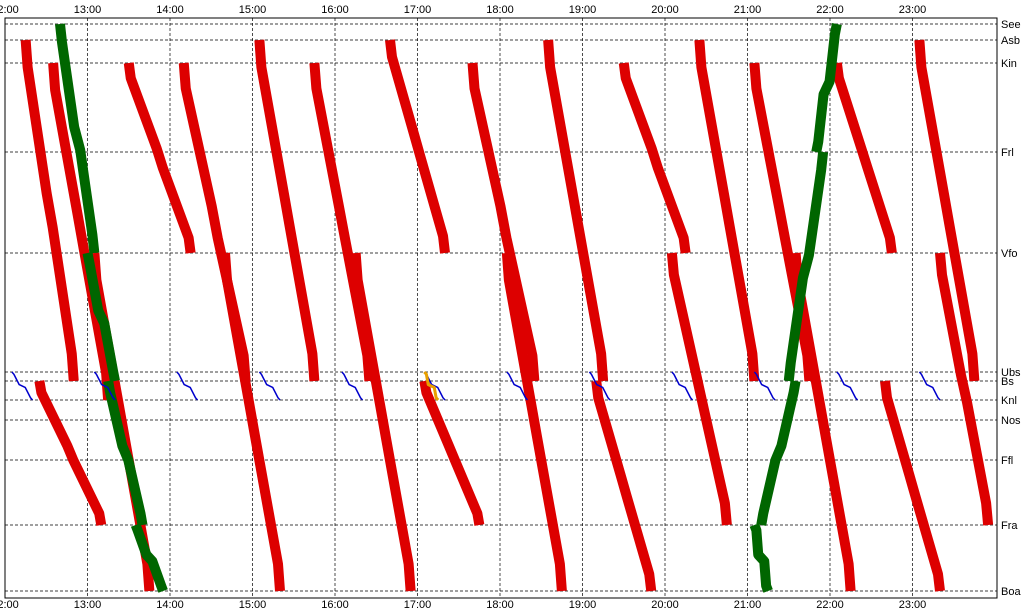 This screenshot has width=1024, height=611. What do you see at coordinates (1011, 308) in the screenshot?
I see `station-axis: SeeAsbKinFrlVfoUbsBsKnlNosFflFraBoa` at bounding box center [1011, 308].